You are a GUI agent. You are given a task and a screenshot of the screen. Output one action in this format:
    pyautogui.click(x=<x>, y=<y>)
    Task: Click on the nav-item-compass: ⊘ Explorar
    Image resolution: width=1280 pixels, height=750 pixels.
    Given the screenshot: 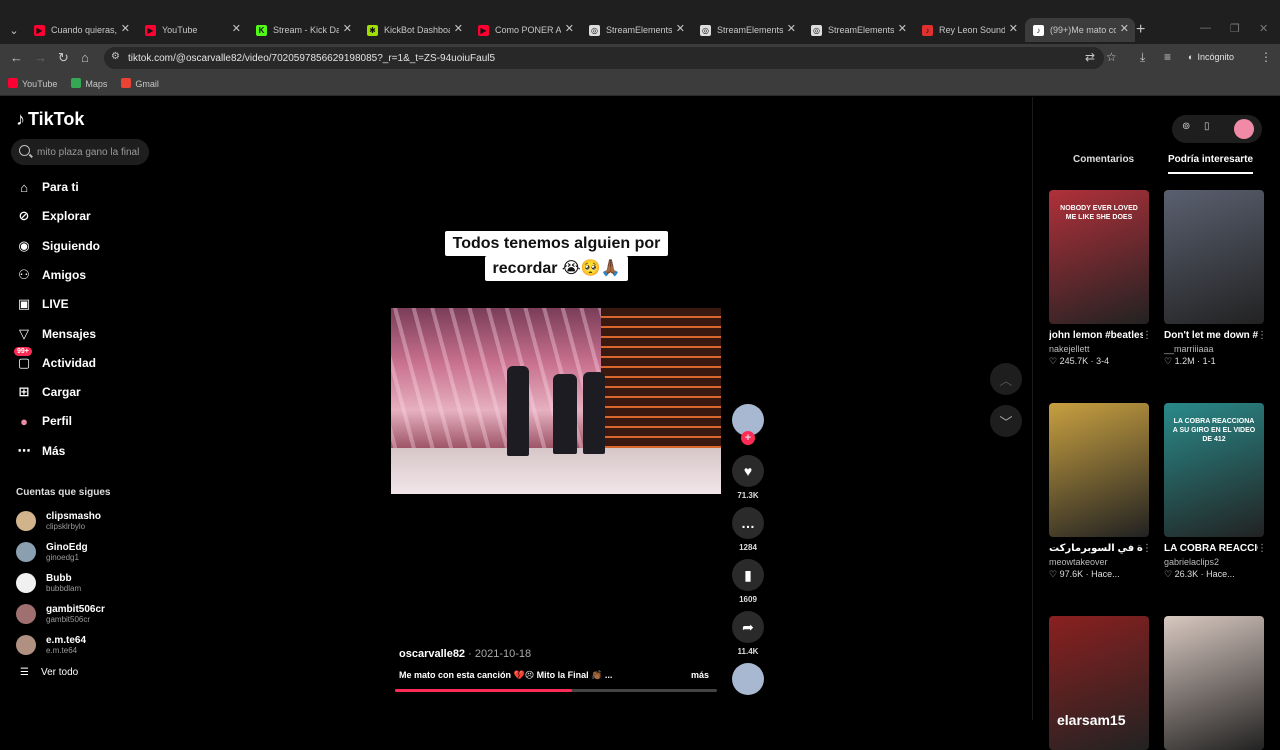 What is the action you would take?
    pyautogui.click(x=86, y=216)
    